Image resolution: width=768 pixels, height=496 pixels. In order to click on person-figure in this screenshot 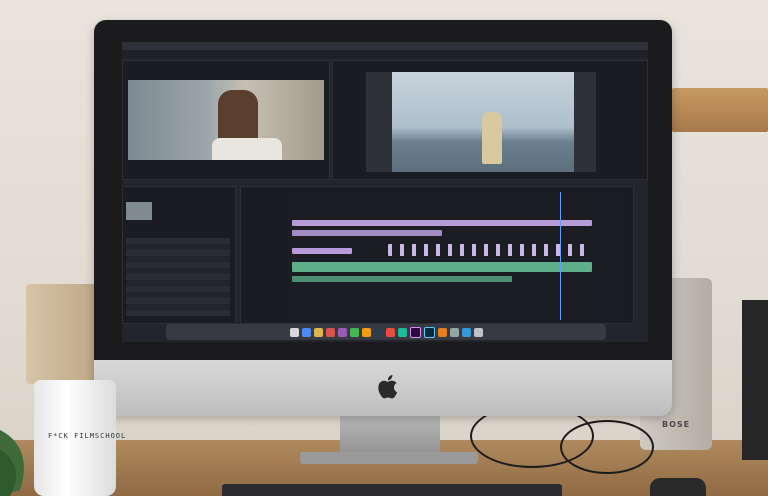, I will do `click(492, 138)`.